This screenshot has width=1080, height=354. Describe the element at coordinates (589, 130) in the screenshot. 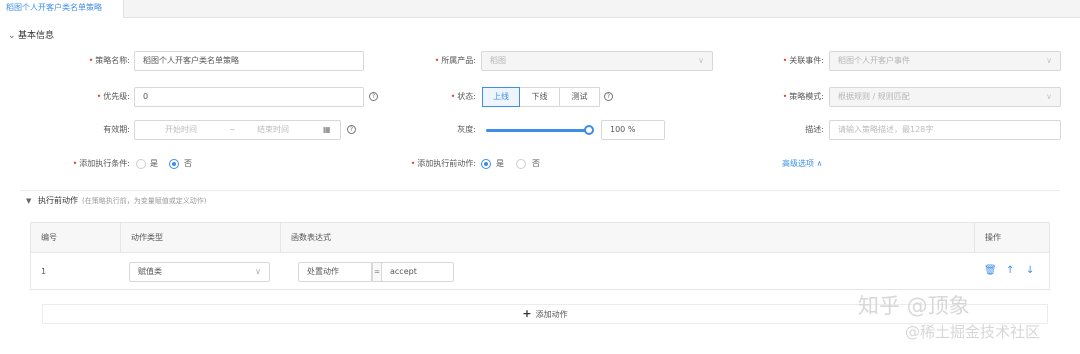

I see `gray-slider-handle` at that location.